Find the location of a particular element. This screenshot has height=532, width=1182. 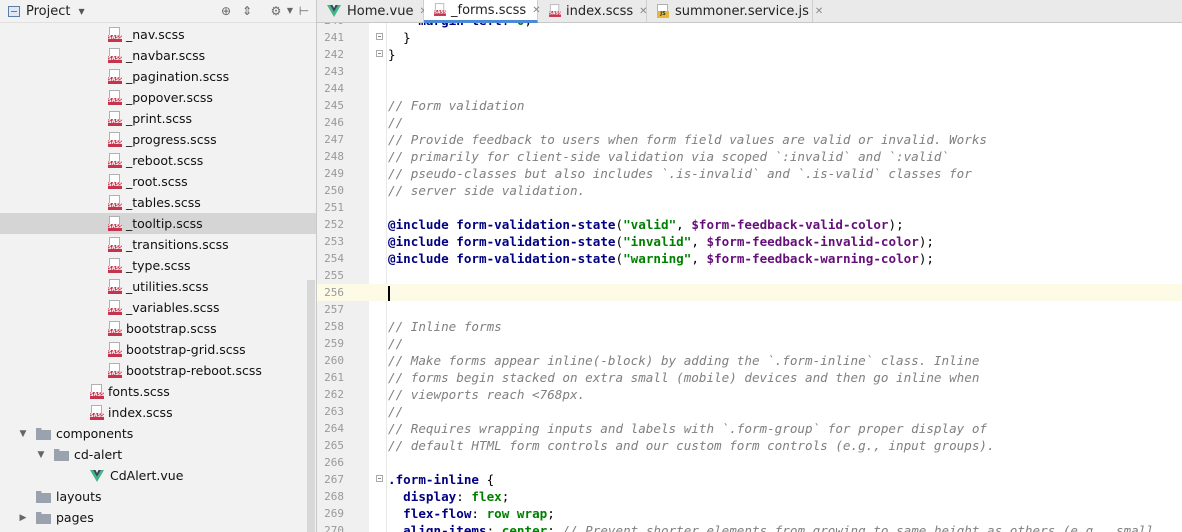

hide-panel-icon: ⊢ is located at coordinates (304, 11).